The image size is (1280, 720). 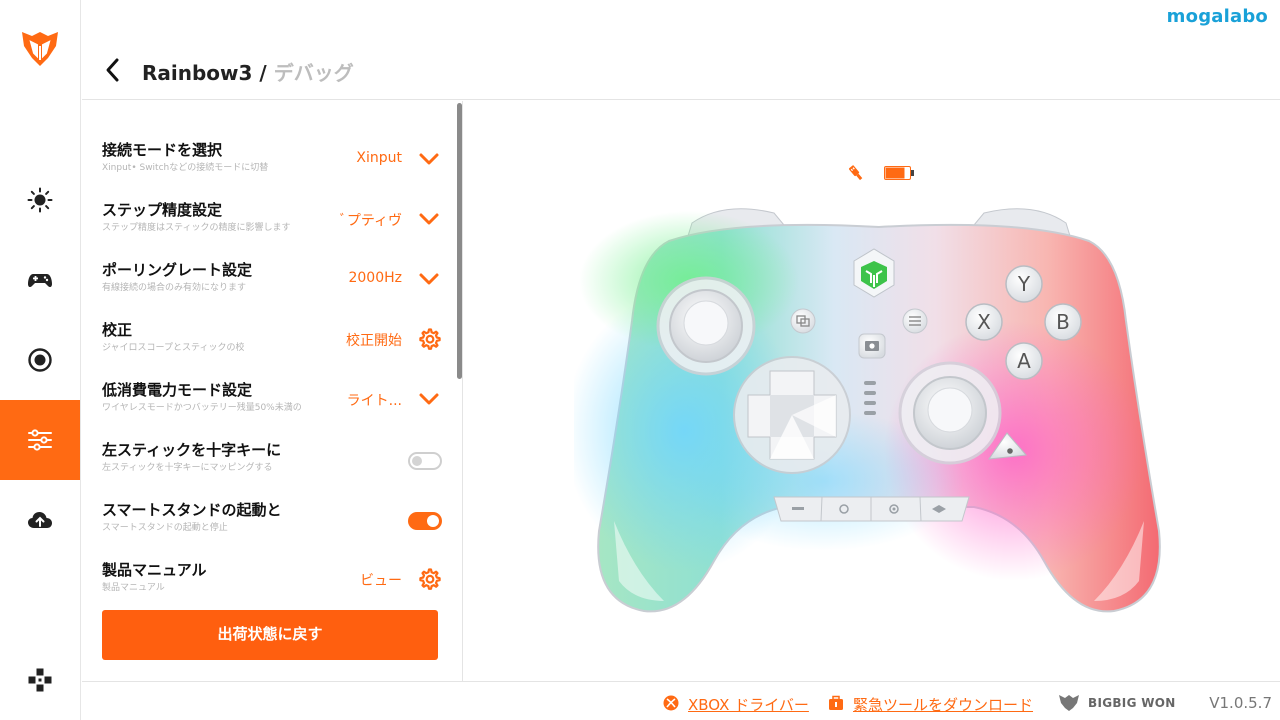 I want to click on setting-subtitle: 有線接続の場合のみ有効になります, so click(x=174, y=288).